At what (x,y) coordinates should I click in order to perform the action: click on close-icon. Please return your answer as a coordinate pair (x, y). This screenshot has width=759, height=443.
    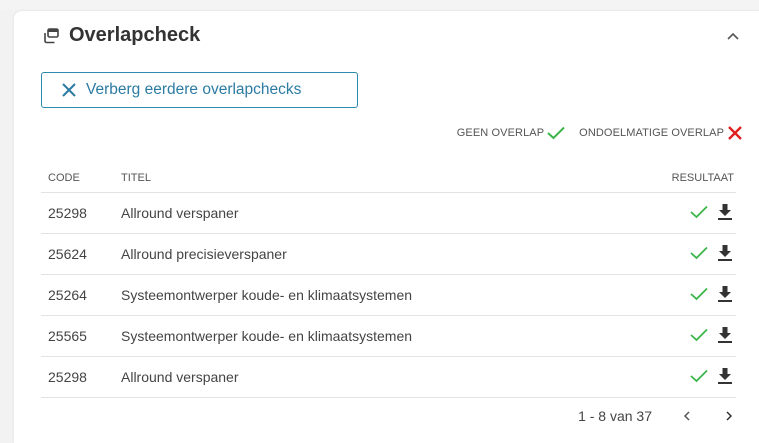
    Looking at the image, I should click on (69, 90).